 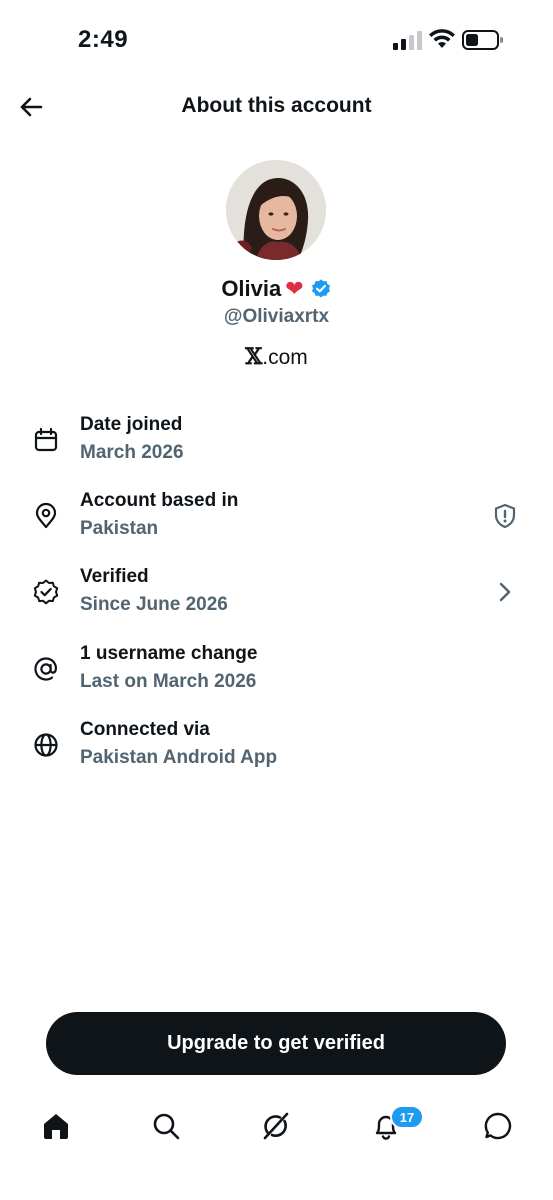 What do you see at coordinates (505, 516) in the screenshot?
I see `shield-alert-icon` at bounding box center [505, 516].